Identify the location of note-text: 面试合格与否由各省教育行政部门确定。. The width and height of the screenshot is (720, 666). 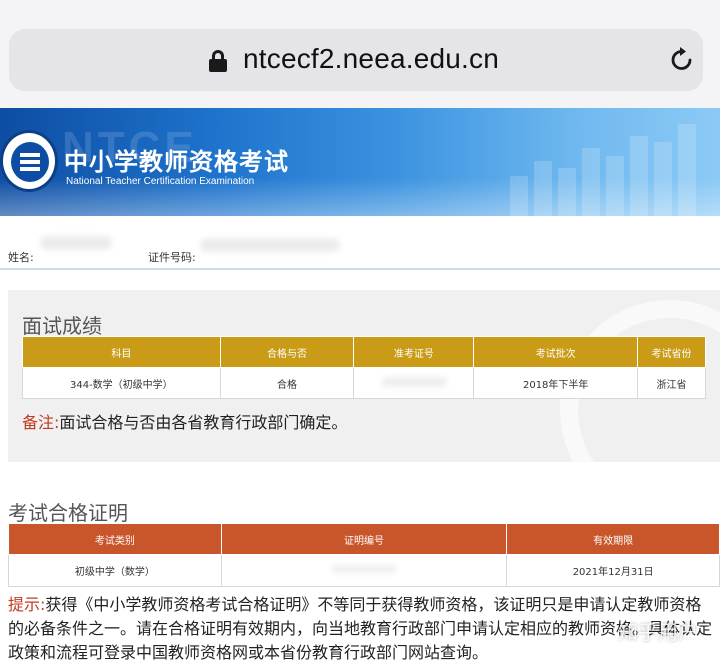
(203, 422).